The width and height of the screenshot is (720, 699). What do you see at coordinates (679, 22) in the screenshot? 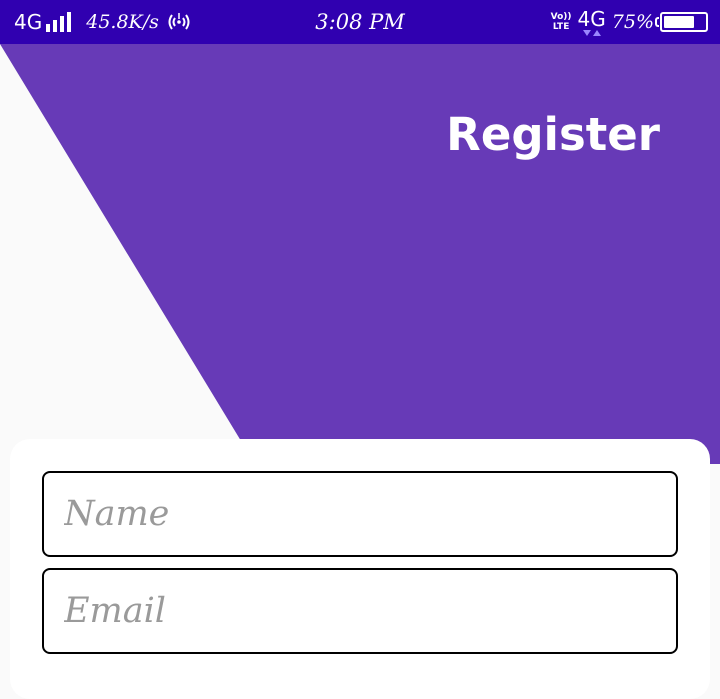
I see `battery-fill` at bounding box center [679, 22].